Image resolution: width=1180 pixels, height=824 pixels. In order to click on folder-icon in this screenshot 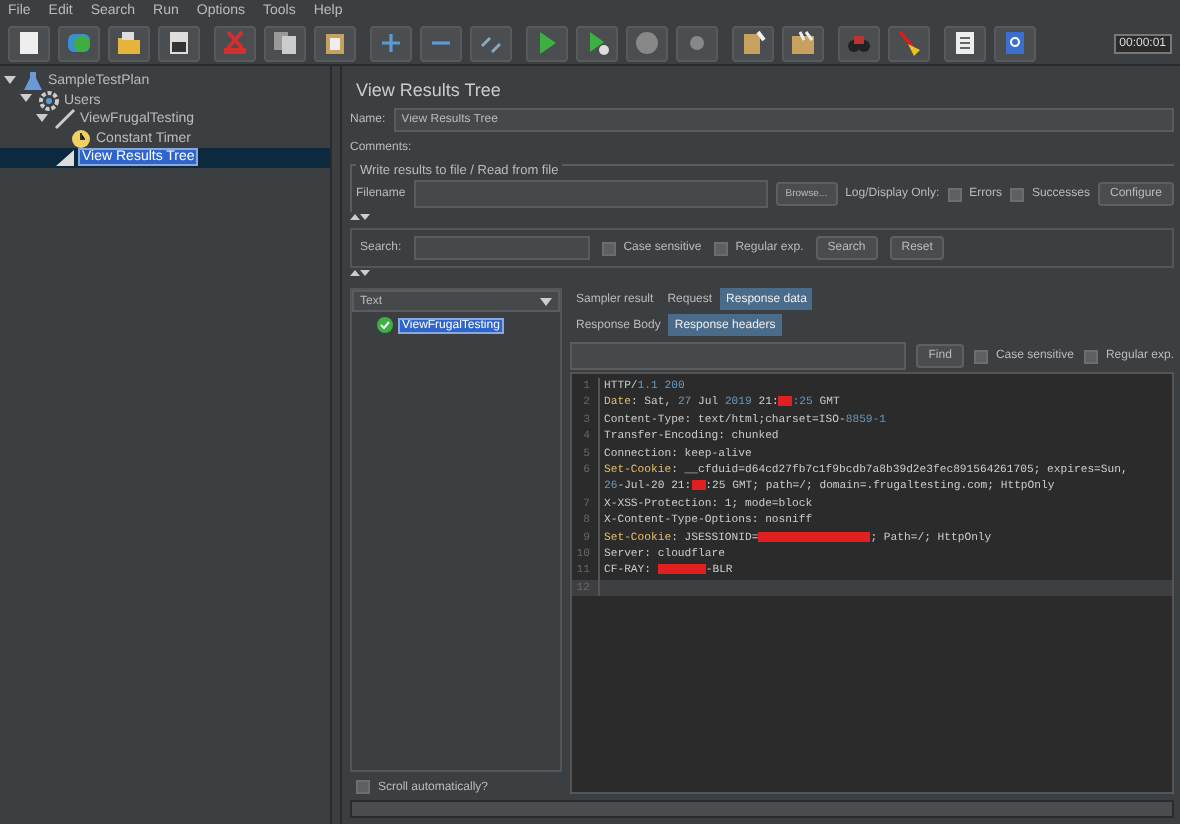, I will do `click(129, 43)`.